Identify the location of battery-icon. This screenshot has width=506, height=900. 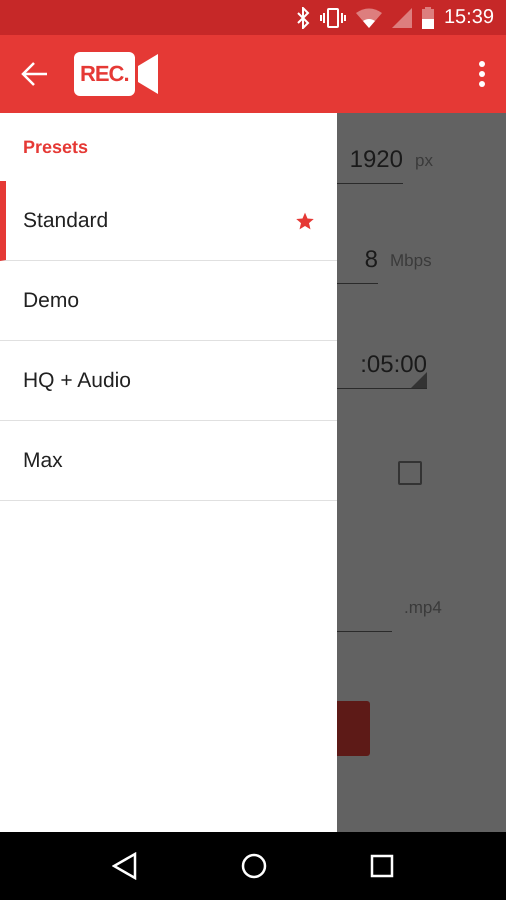
(428, 17).